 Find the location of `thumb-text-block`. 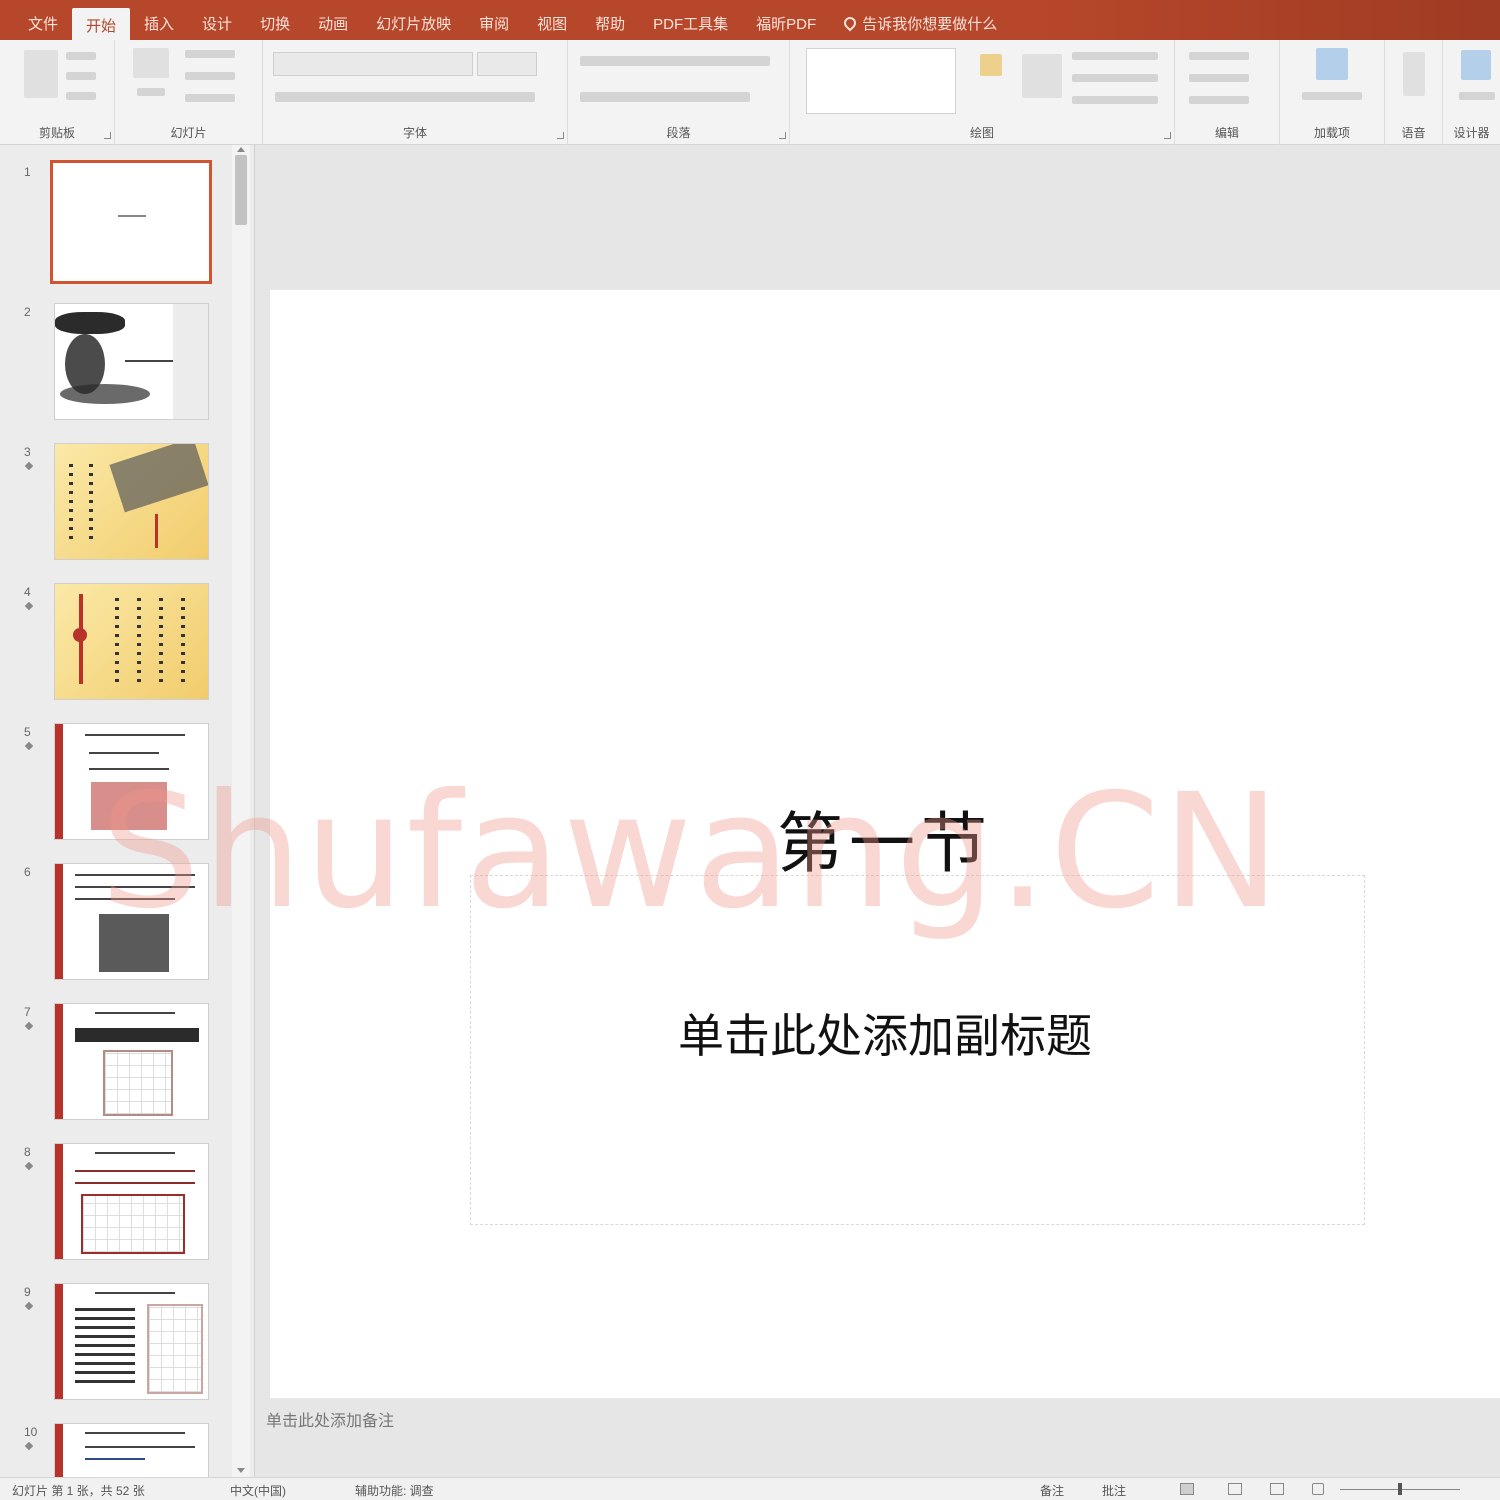

thumb-text-block is located at coordinates (105, 1348).